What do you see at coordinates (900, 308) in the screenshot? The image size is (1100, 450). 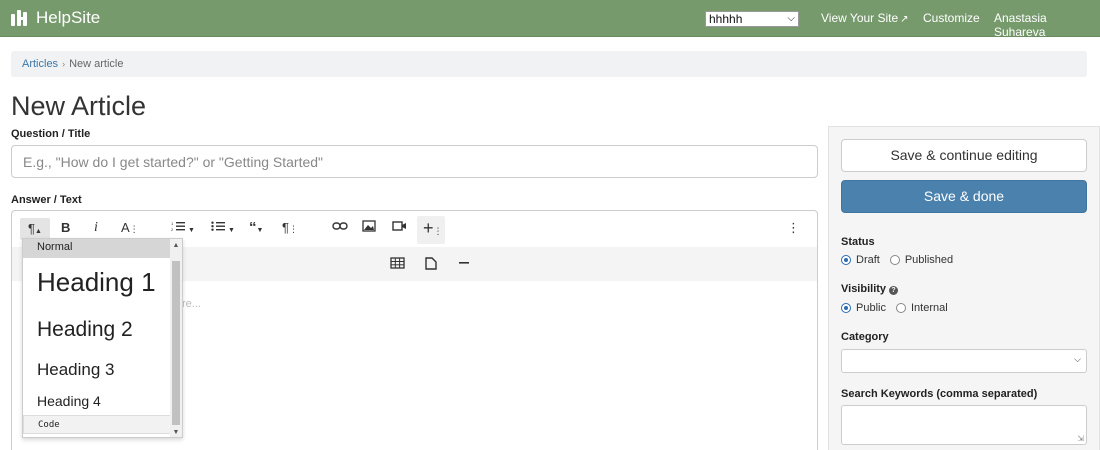 I see `visibility-internal-radio` at bounding box center [900, 308].